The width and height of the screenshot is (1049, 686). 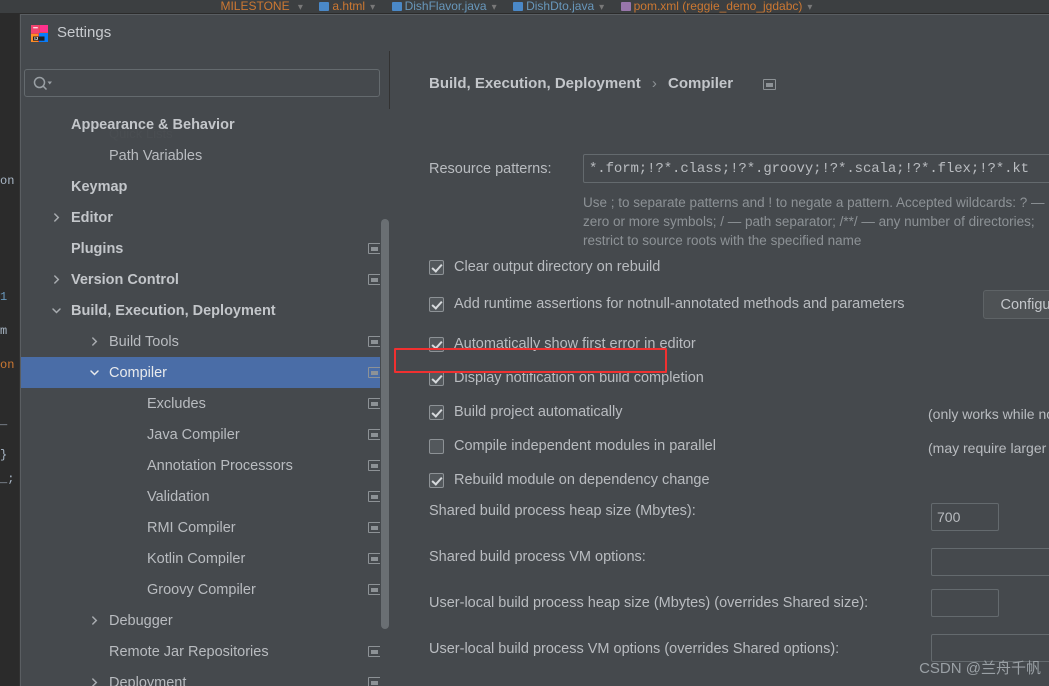 I want to click on sidebar-item-build-execution-deployment: Build, Execution, Deployment, so click(x=205, y=310).